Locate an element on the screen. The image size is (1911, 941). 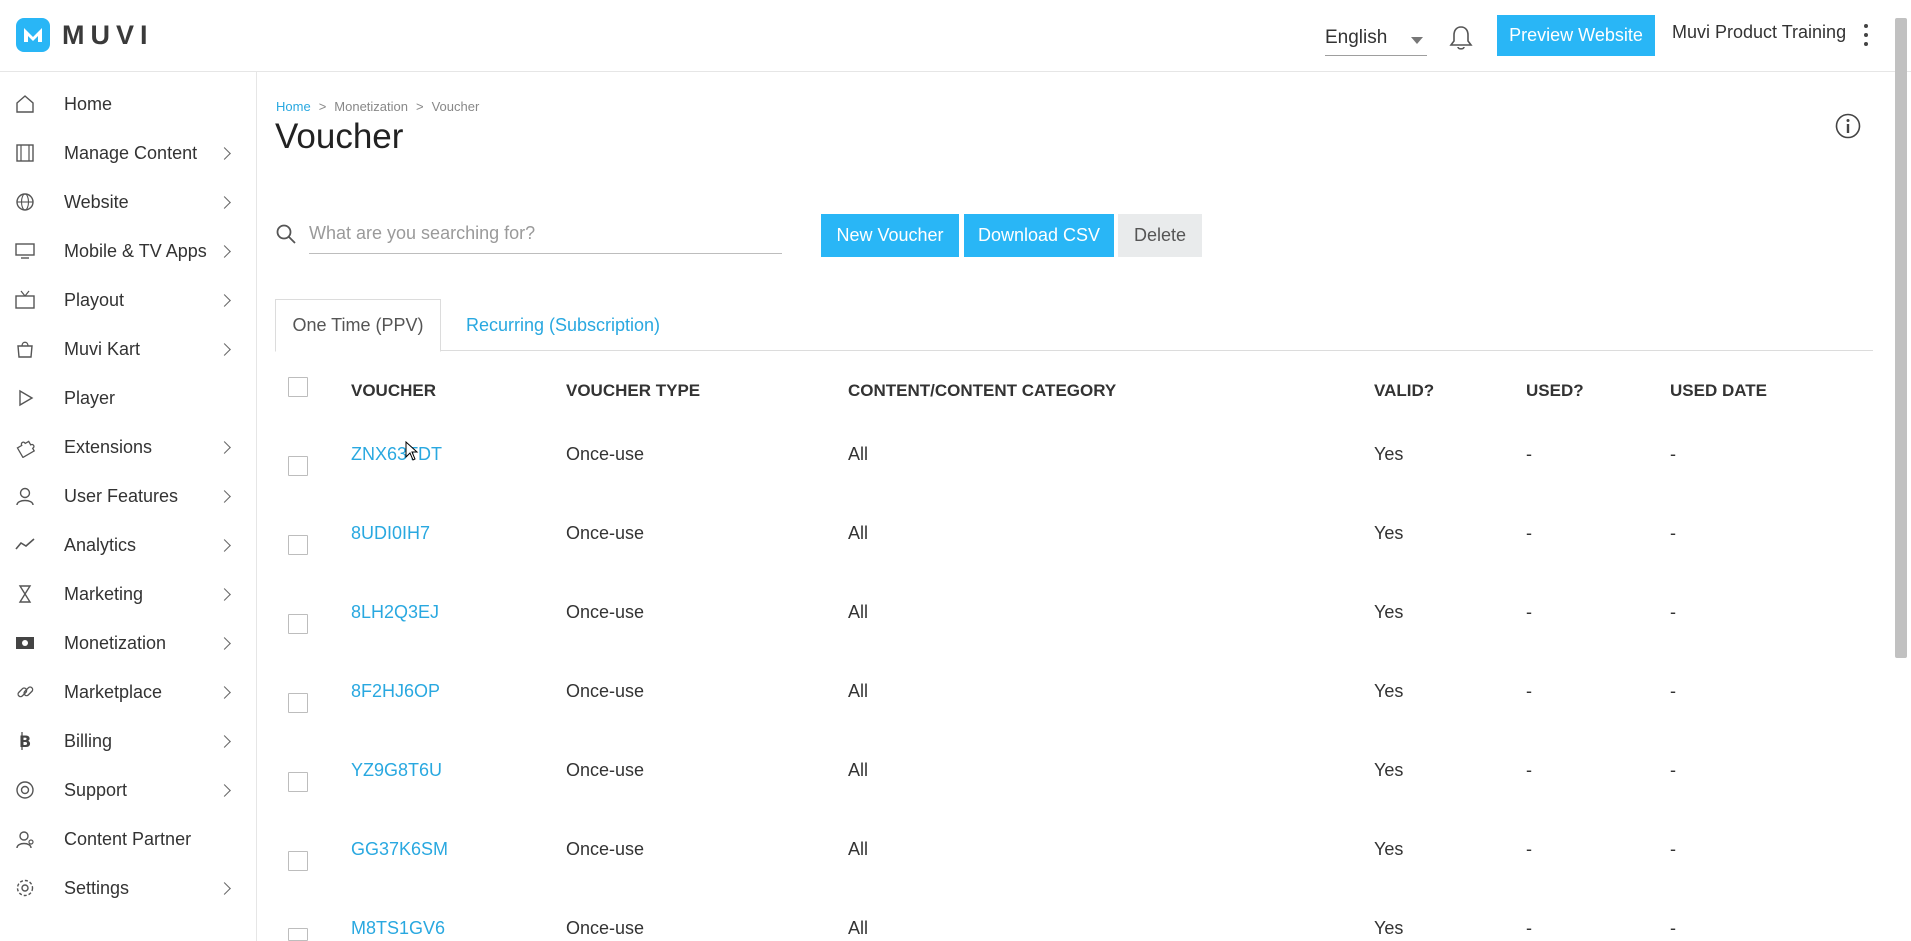
column-header-content: CONTENT/CONTENT CATEGORY is located at coordinates (982, 391).